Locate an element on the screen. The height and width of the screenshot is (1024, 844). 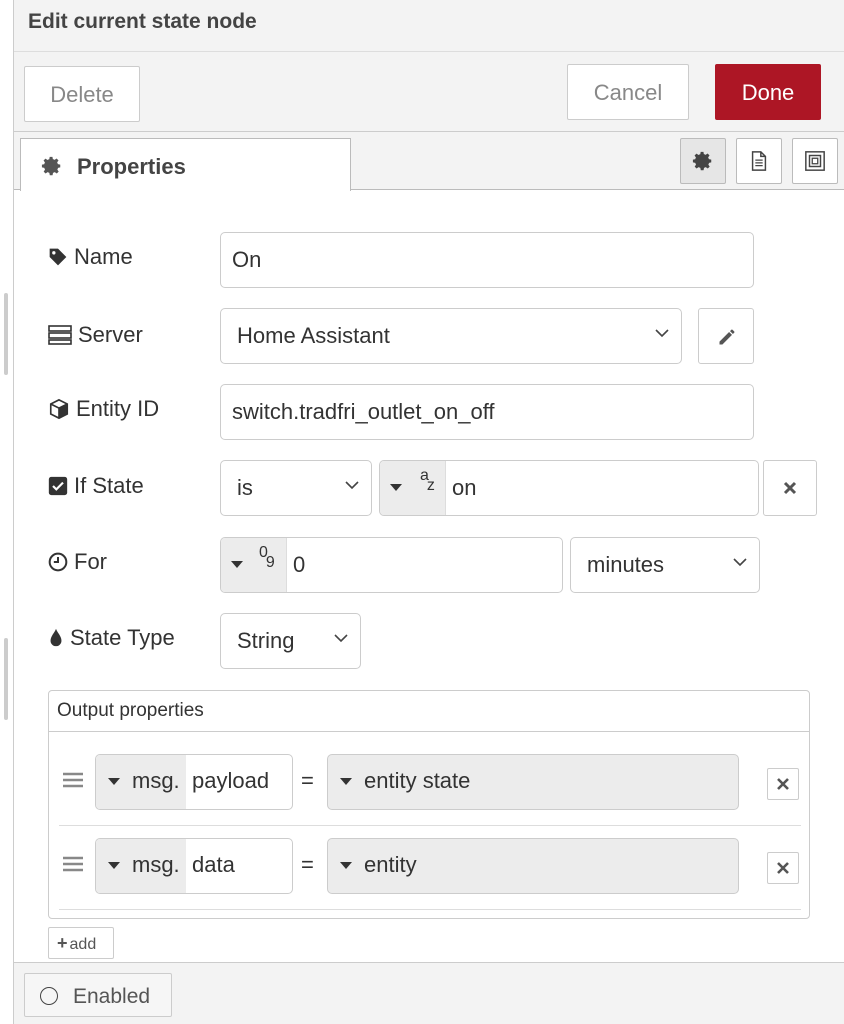
document-icon is located at coordinates (759, 161).